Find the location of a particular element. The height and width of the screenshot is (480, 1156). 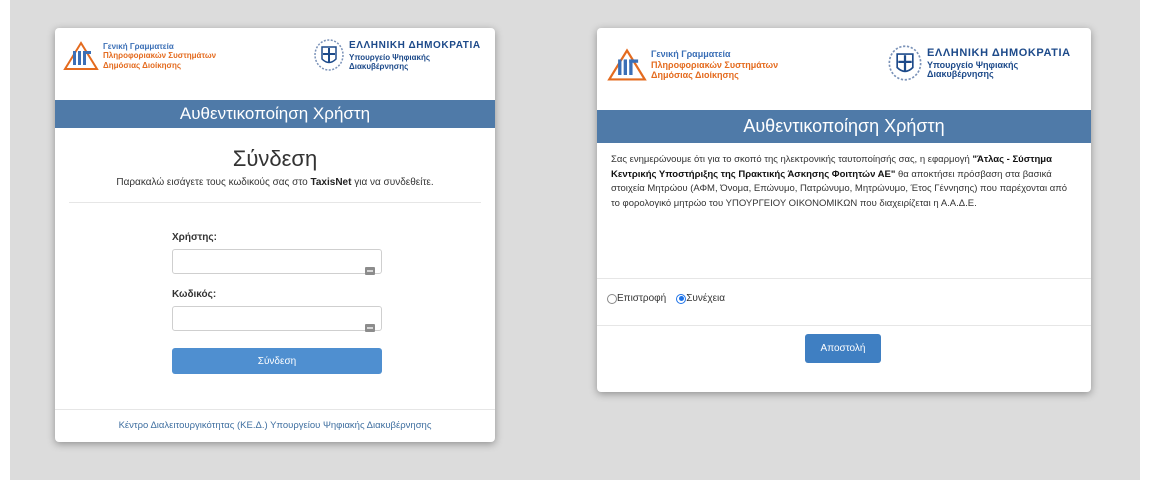

radio-back-label: Επιστροφή is located at coordinates (641, 298).